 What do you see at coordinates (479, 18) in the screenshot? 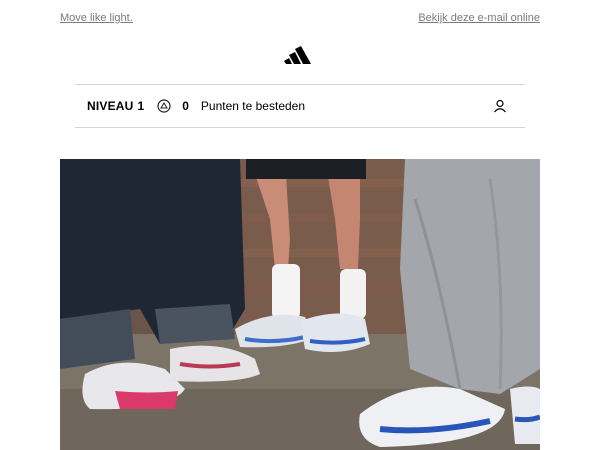
I see `view-online-link: Bekijk deze e-mail online` at bounding box center [479, 18].